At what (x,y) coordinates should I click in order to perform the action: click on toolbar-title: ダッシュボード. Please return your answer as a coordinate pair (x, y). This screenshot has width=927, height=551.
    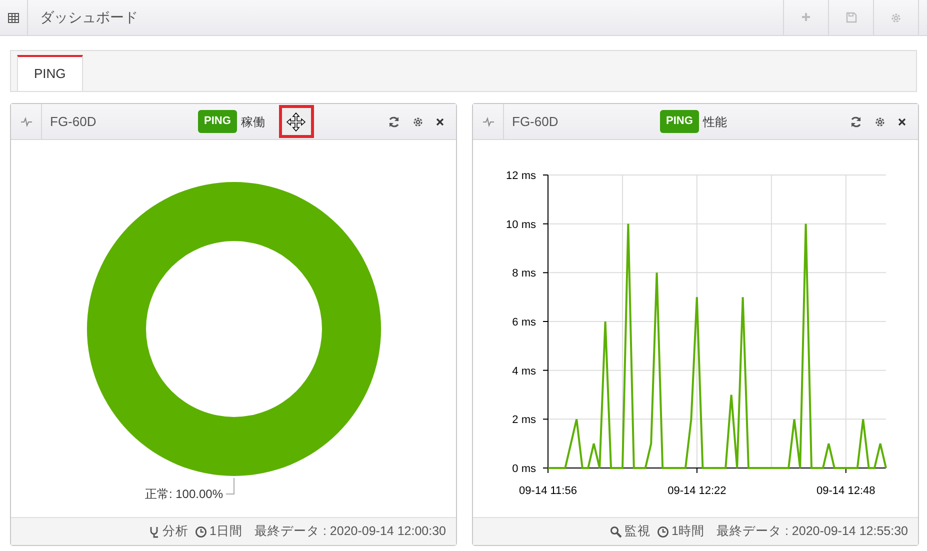
    Looking at the image, I should click on (89, 17).